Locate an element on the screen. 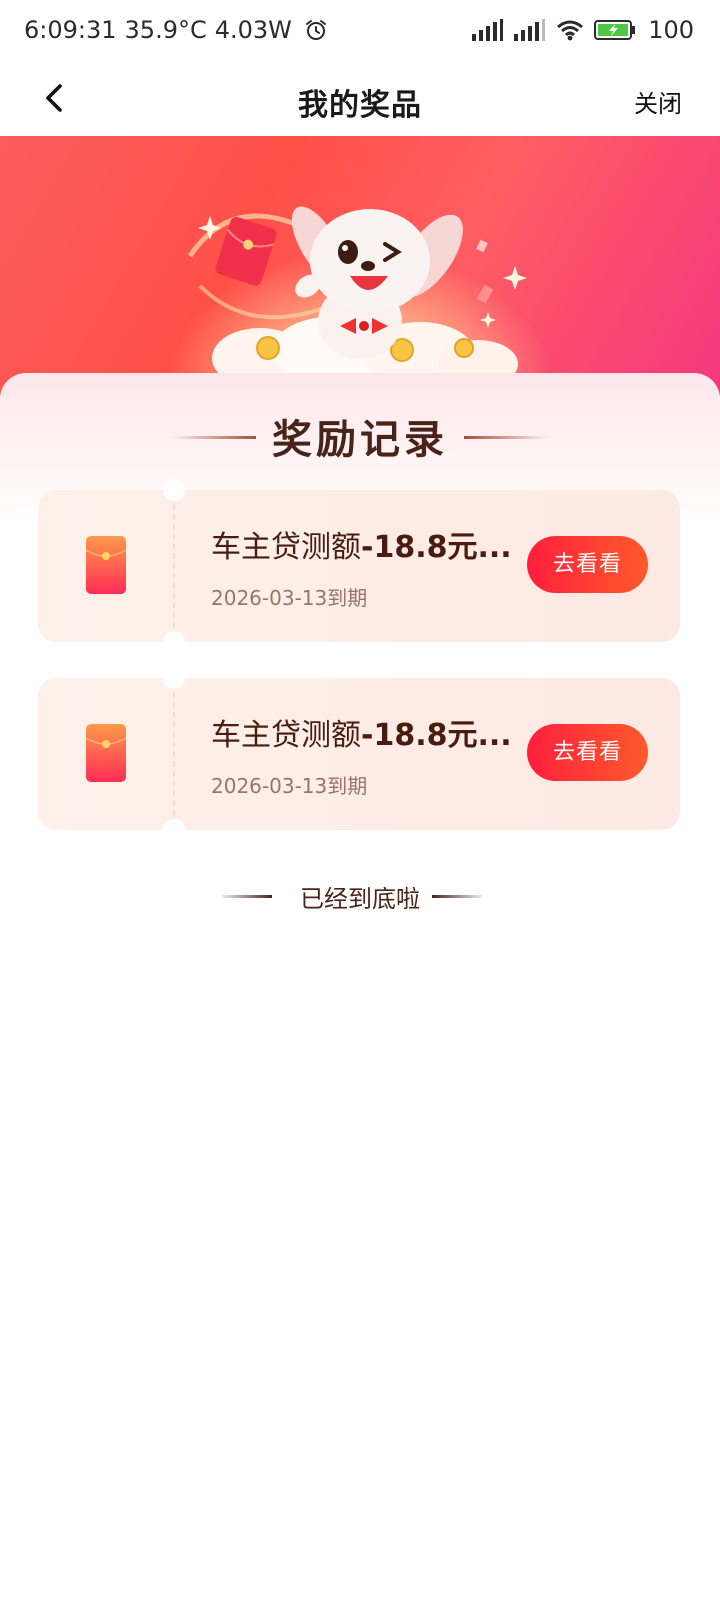 This screenshot has width=720, height=1600. section-title: 奖励记录 is located at coordinates (360, 440).